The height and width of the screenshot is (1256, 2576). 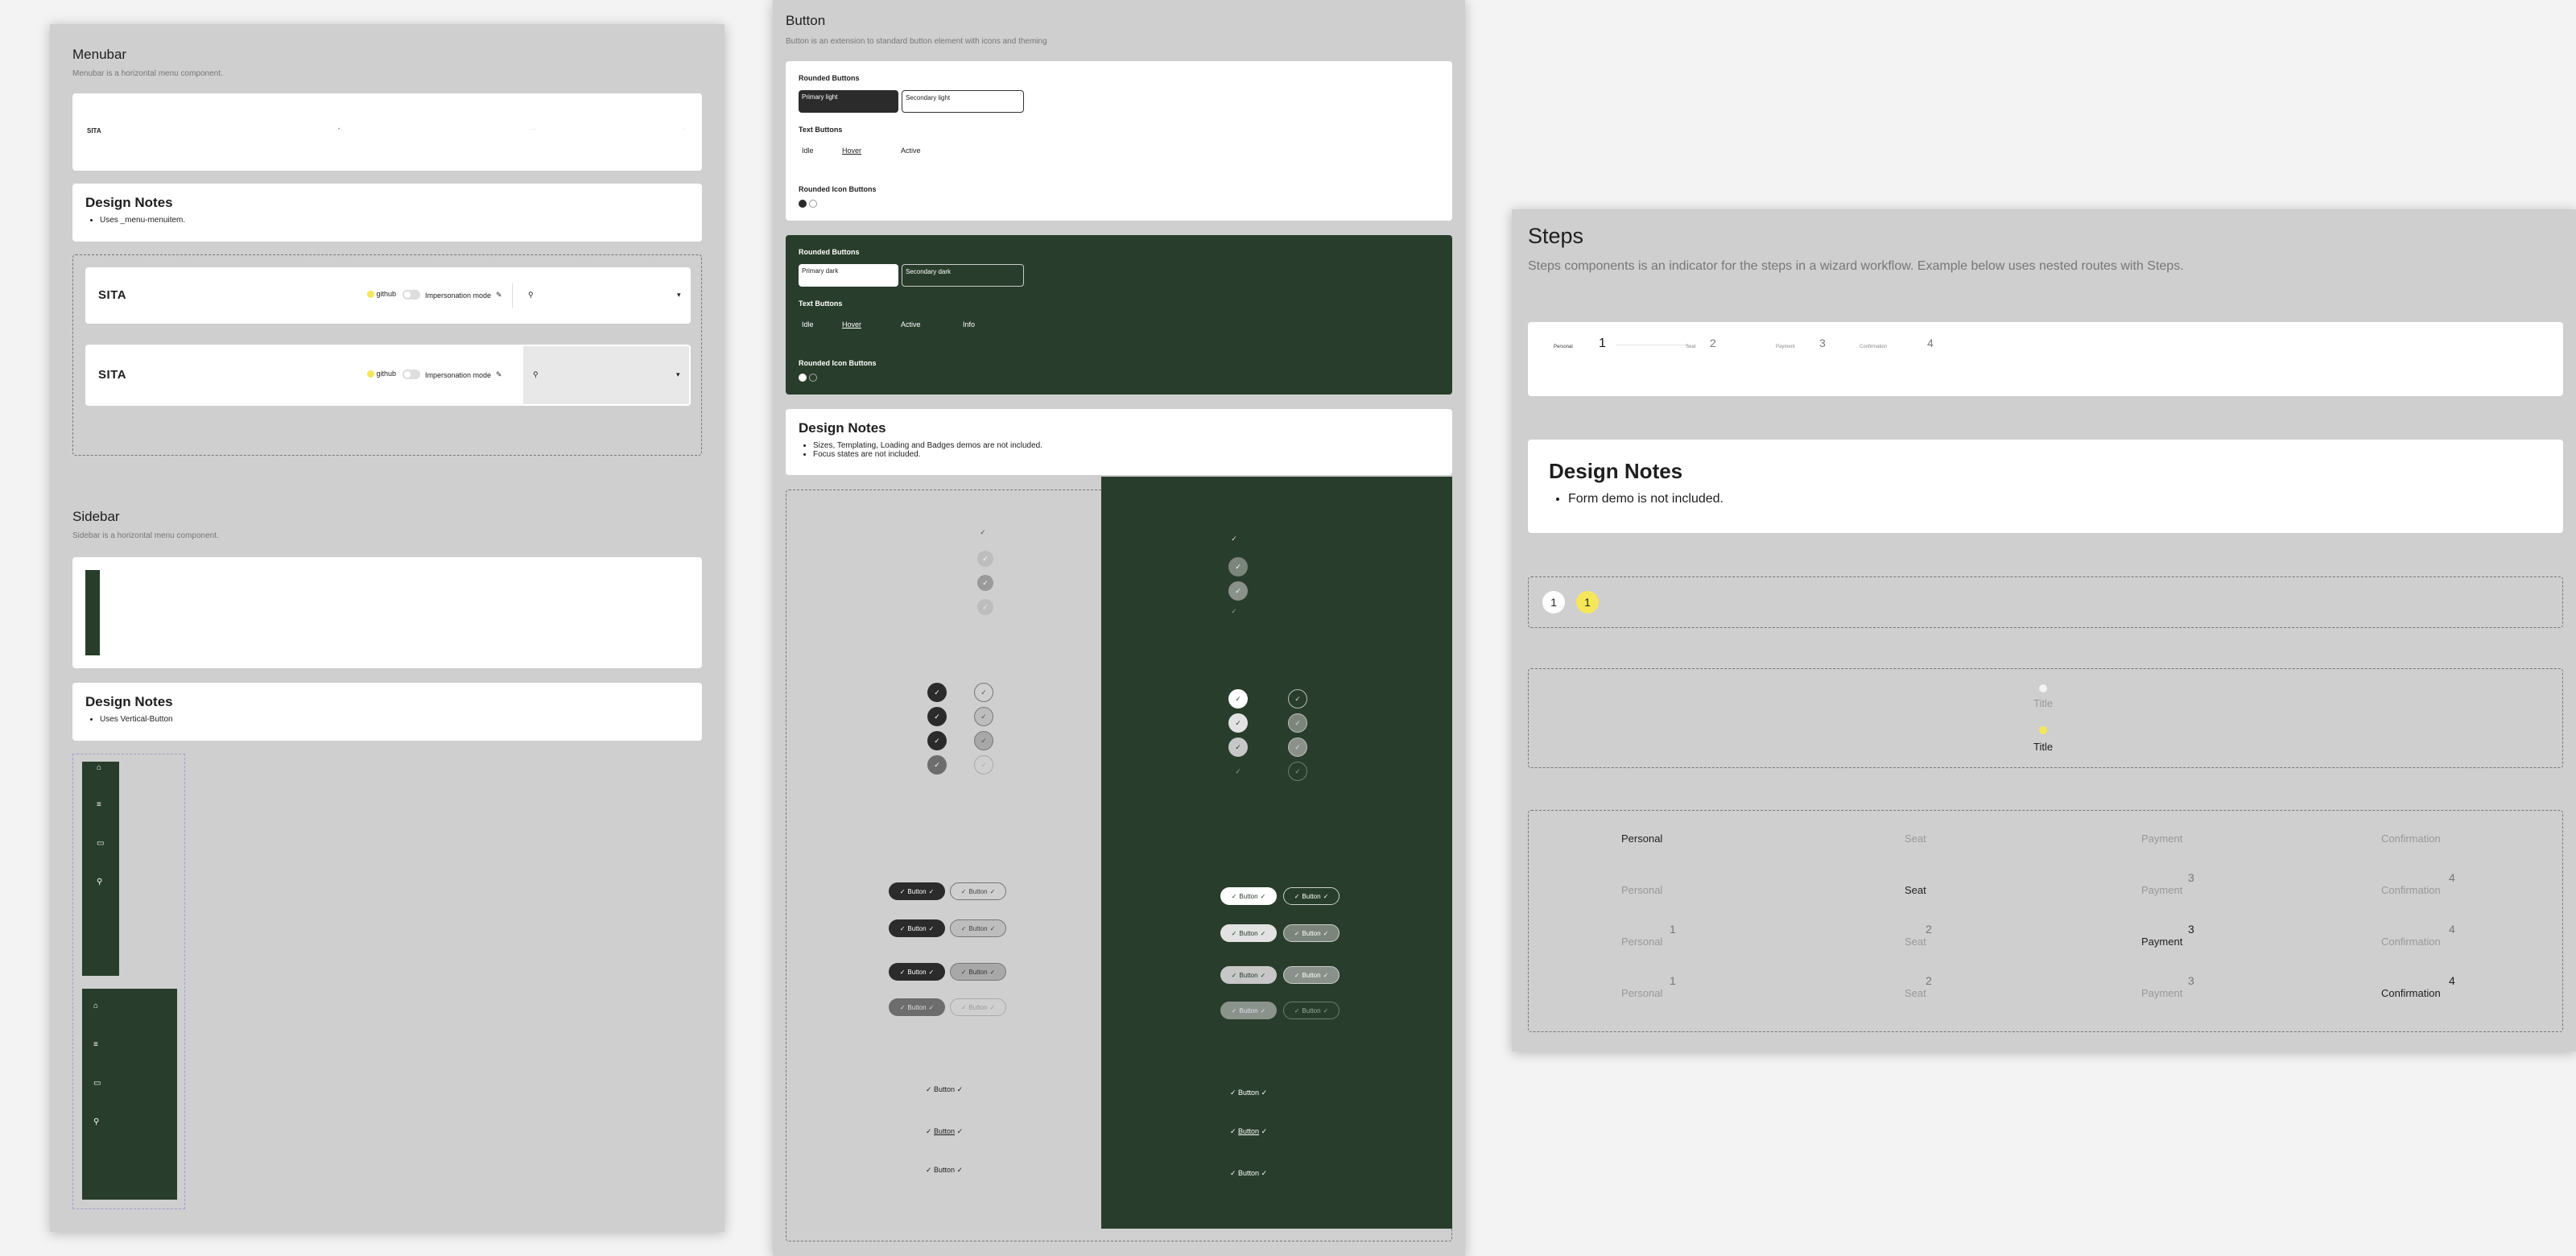 What do you see at coordinates (969, 324) in the screenshot?
I see `text-button-info: Info` at bounding box center [969, 324].